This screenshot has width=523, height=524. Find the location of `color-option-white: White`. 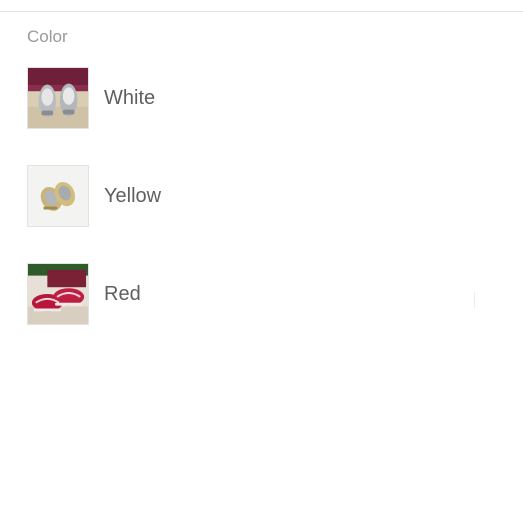

color-option-white: White is located at coordinates (257, 98).